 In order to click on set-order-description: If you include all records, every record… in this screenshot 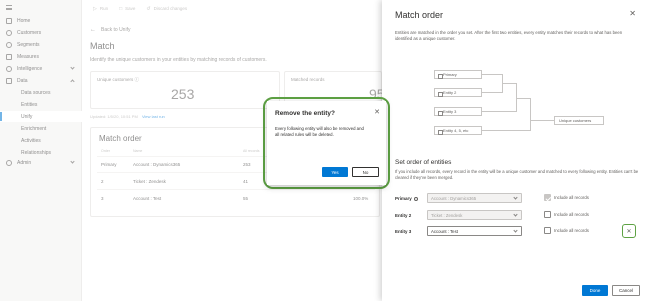, I will do `click(517, 174)`.